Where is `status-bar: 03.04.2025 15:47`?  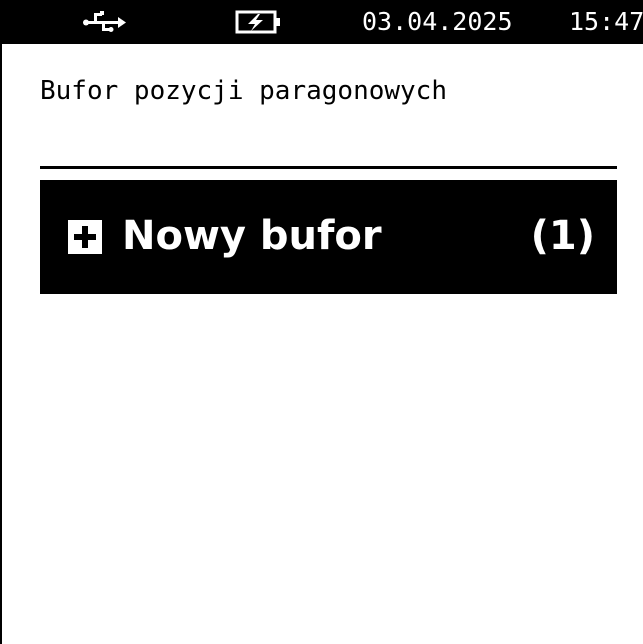
status-bar: 03.04.2025 15:47 is located at coordinates (322, 22).